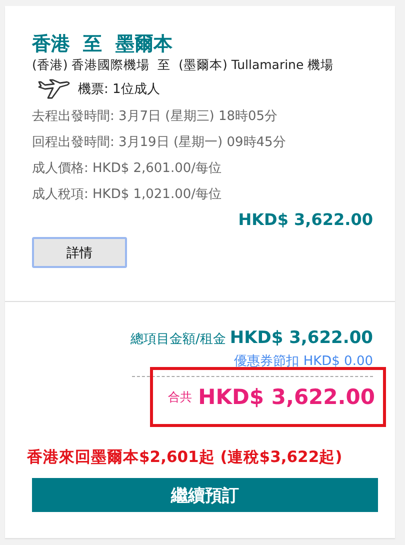 This screenshot has width=405, height=545. Describe the element at coordinates (303, 361) in the screenshot. I see `coupon-discount: 優惠券節扣 HKD$ 0.00` at that location.